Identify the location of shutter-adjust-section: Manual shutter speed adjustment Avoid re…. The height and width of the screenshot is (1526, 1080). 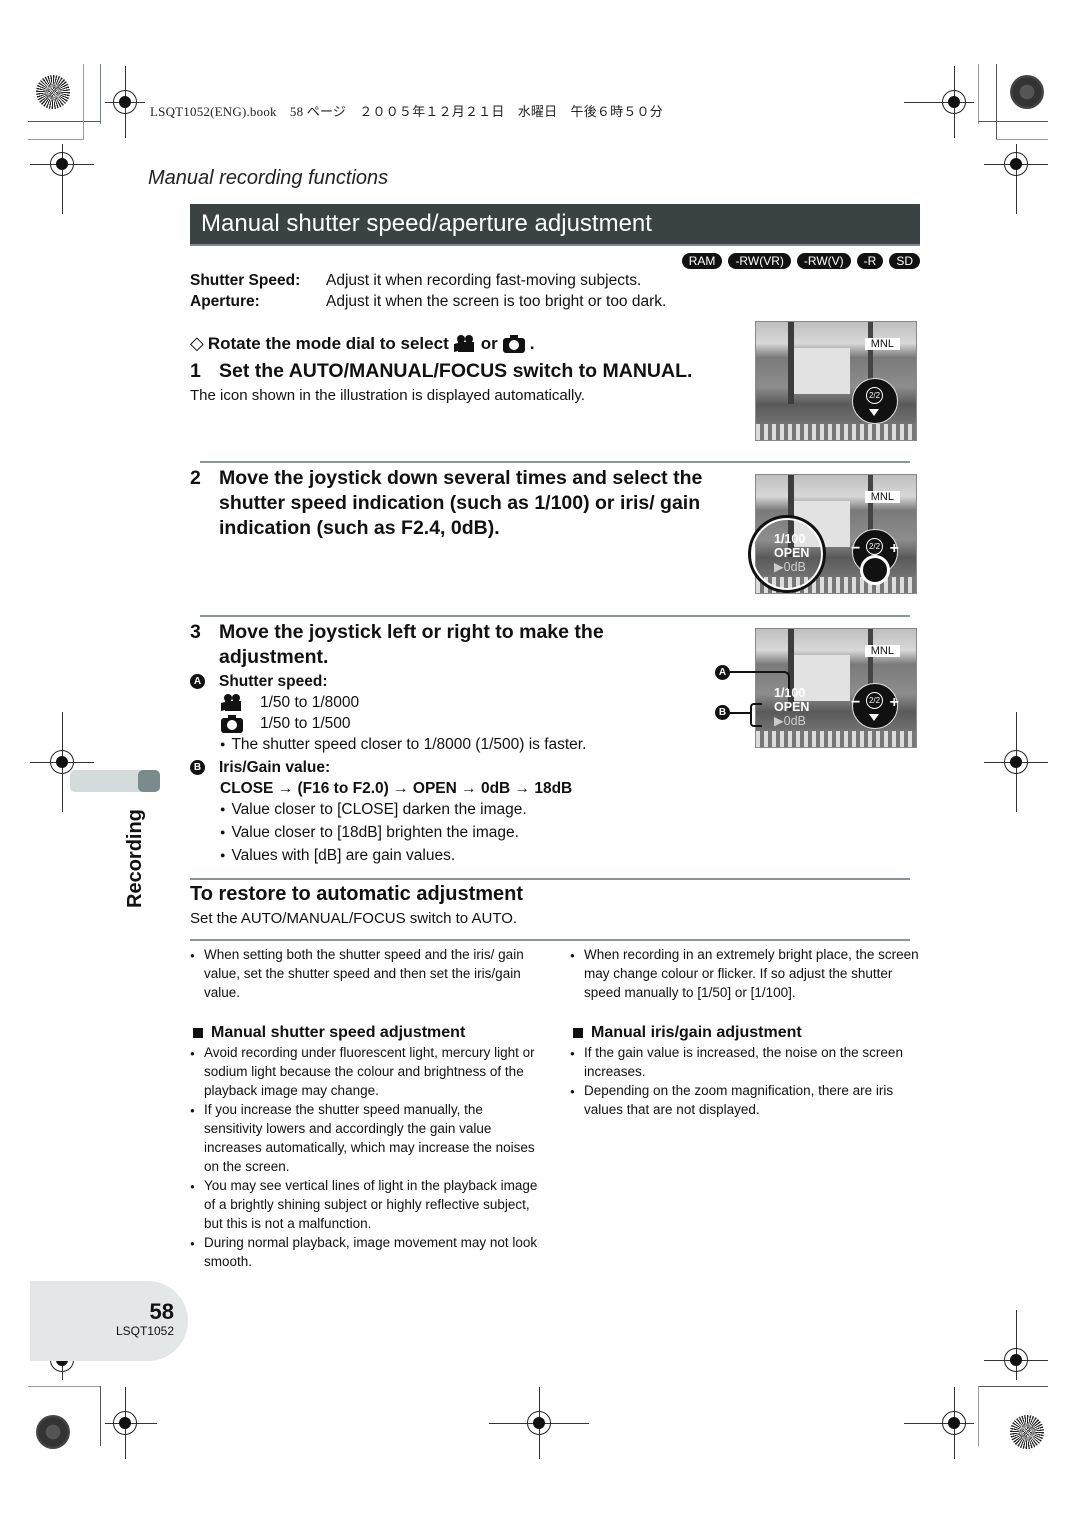
(366, 1147).